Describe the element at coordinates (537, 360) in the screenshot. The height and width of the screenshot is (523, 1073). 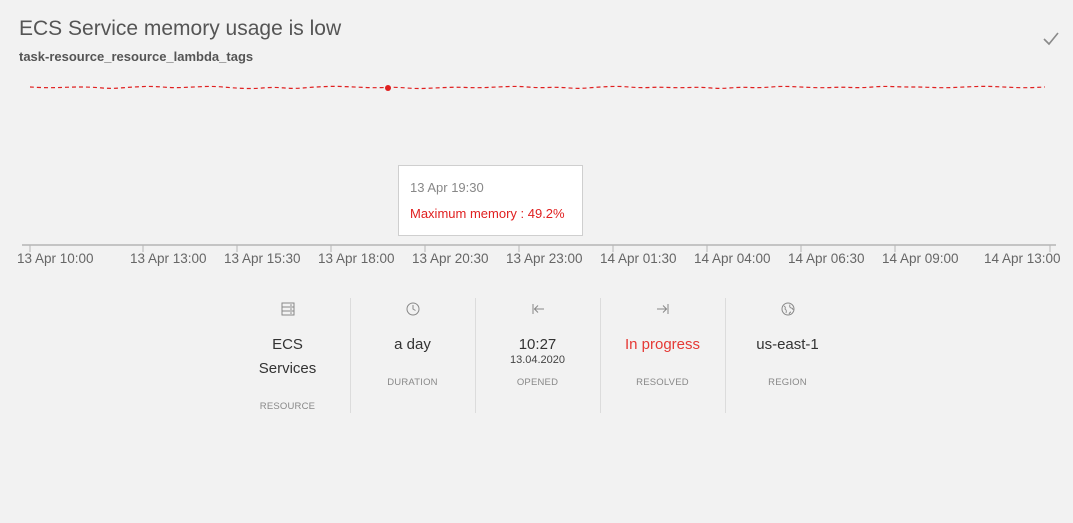
I see `opened-date: 13.04.2020` at that location.